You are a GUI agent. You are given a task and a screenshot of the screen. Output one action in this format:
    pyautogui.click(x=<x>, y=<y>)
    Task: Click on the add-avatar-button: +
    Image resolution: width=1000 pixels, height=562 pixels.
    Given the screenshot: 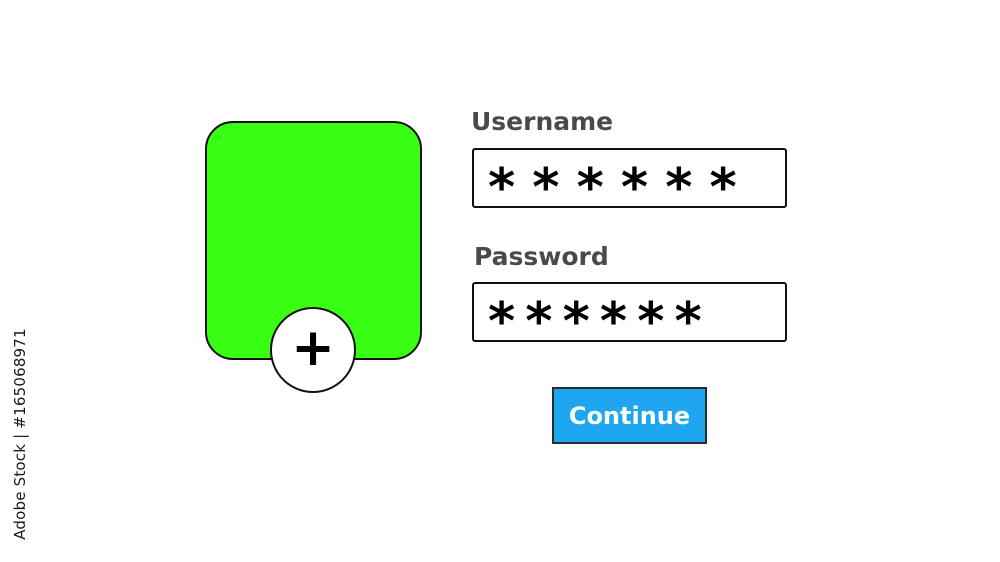 What is the action you would take?
    pyautogui.click(x=313, y=350)
    